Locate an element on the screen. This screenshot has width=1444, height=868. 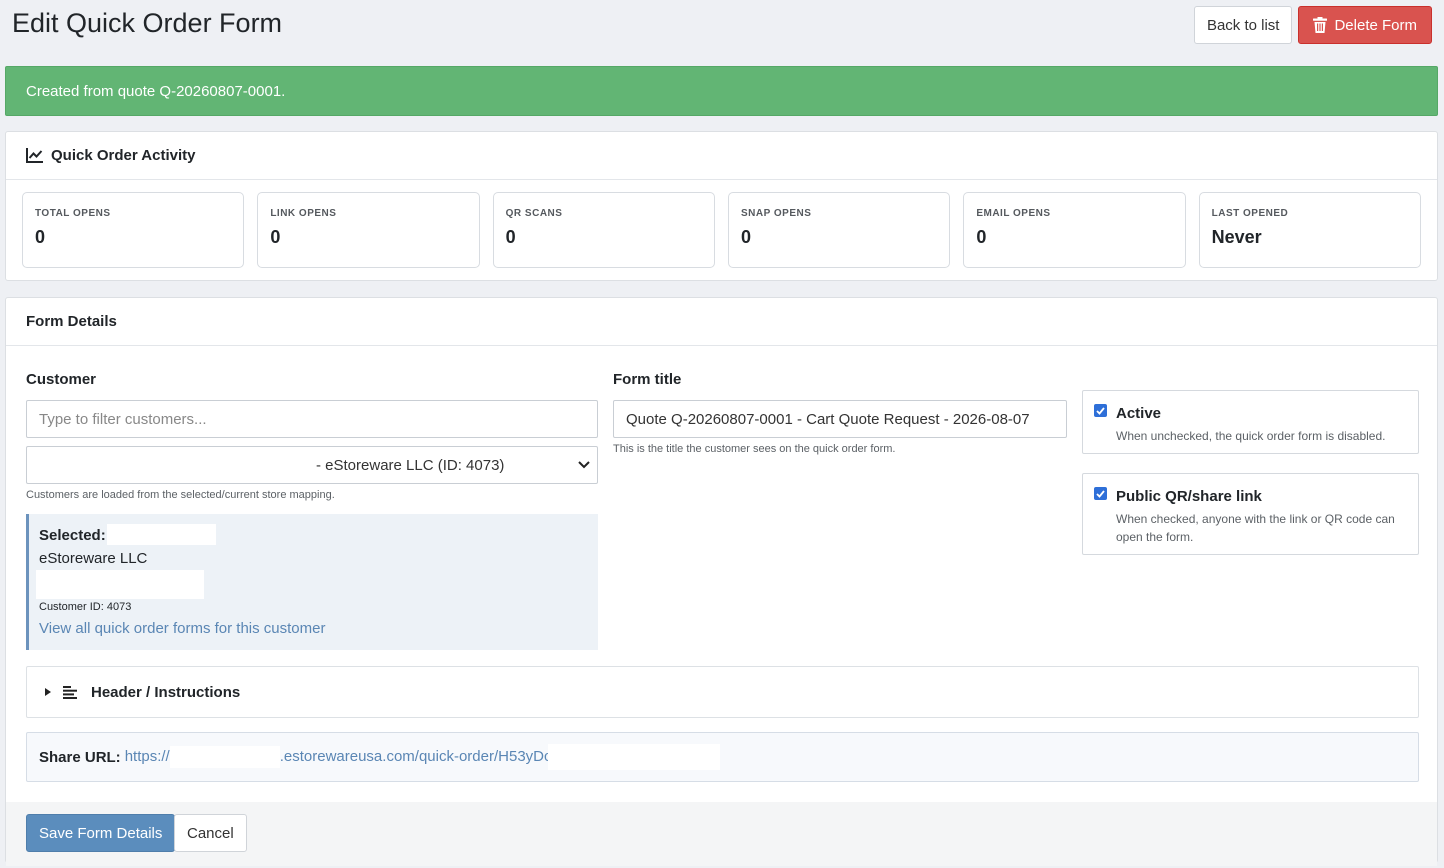
top-actions: Back to list Delete Form is located at coordinates (1312, 25).